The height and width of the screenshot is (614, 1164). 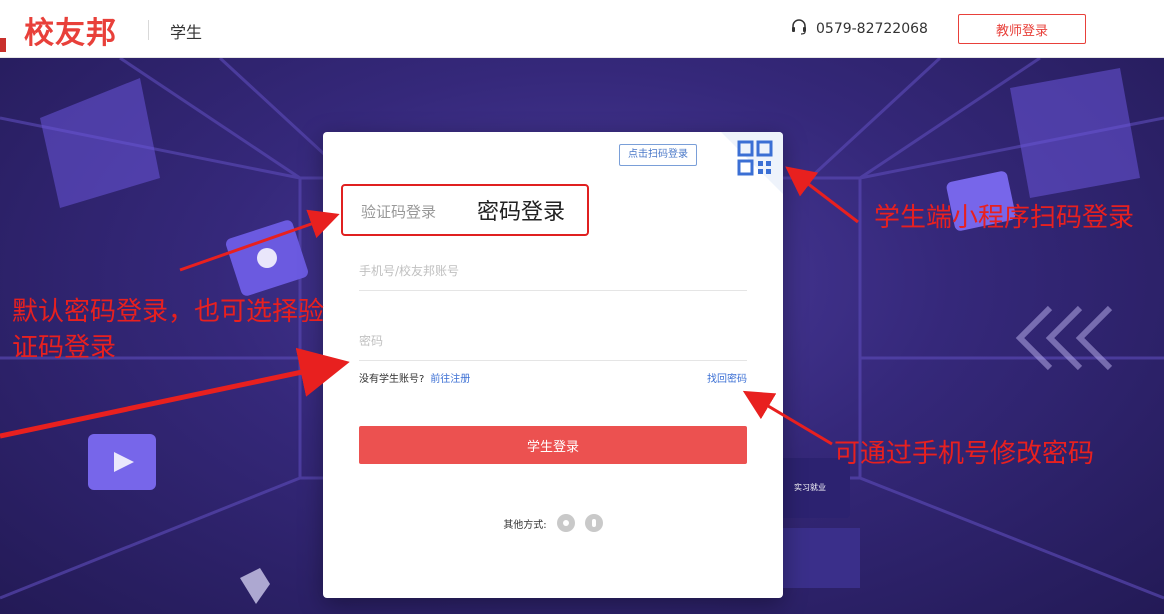 I want to click on other-methods-label: 其他方式:, so click(x=525, y=525).